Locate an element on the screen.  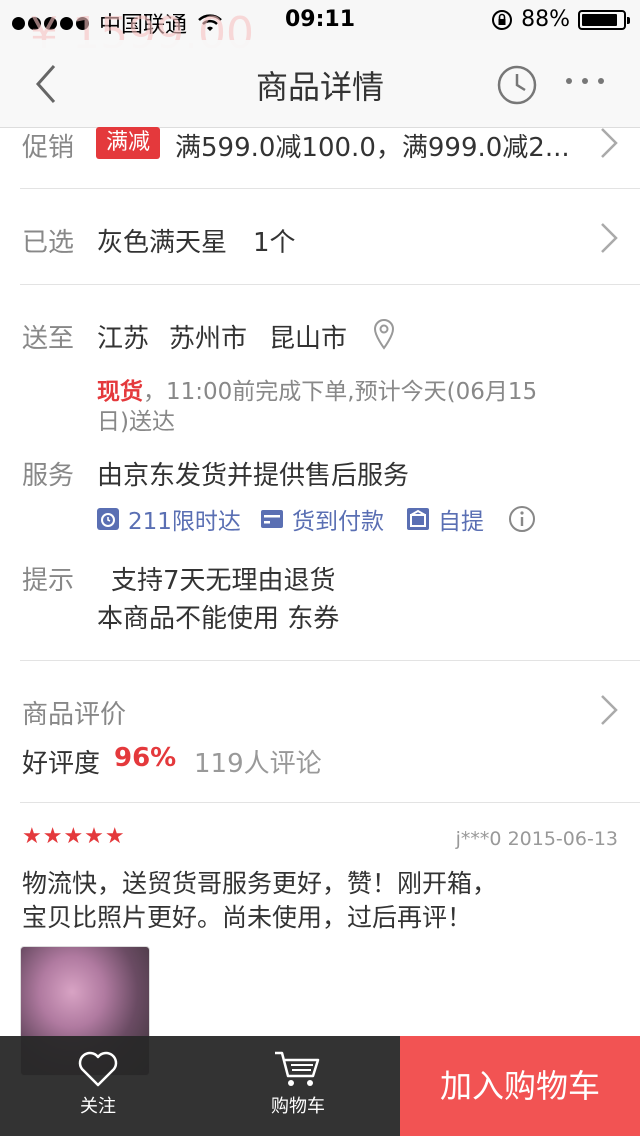
service-badge-pickup: 自提 is located at coordinates (445, 519).